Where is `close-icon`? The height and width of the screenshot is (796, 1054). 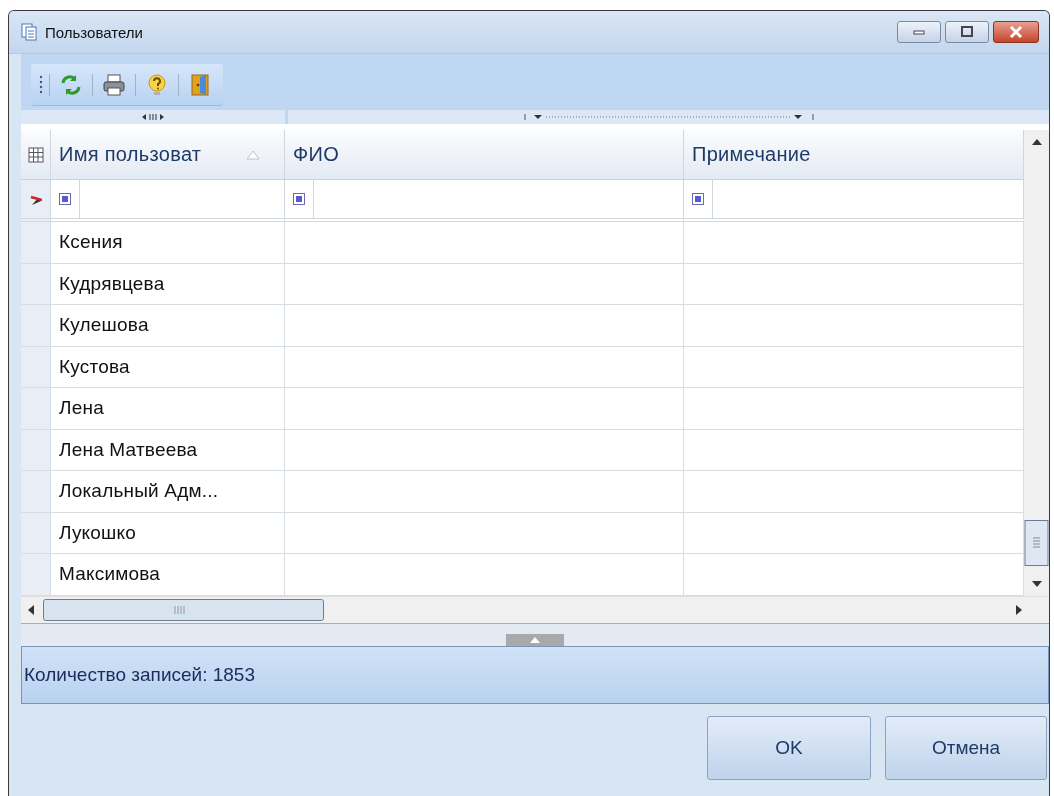 close-icon is located at coordinates (1016, 32).